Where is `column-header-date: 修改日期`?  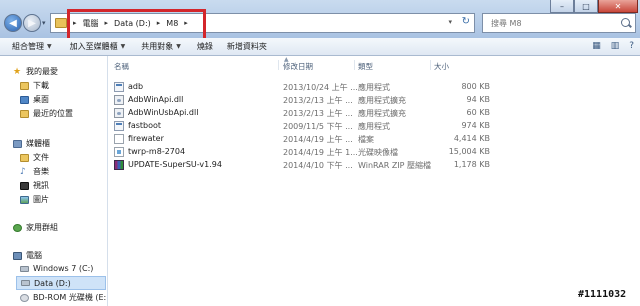 column-header-date: 修改日期 is located at coordinates (298, 66).